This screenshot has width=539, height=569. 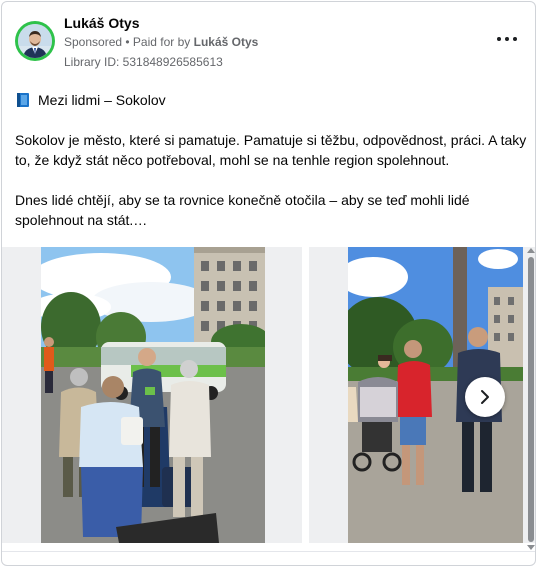 I want to click on avatar, so click(x=35, y=41).